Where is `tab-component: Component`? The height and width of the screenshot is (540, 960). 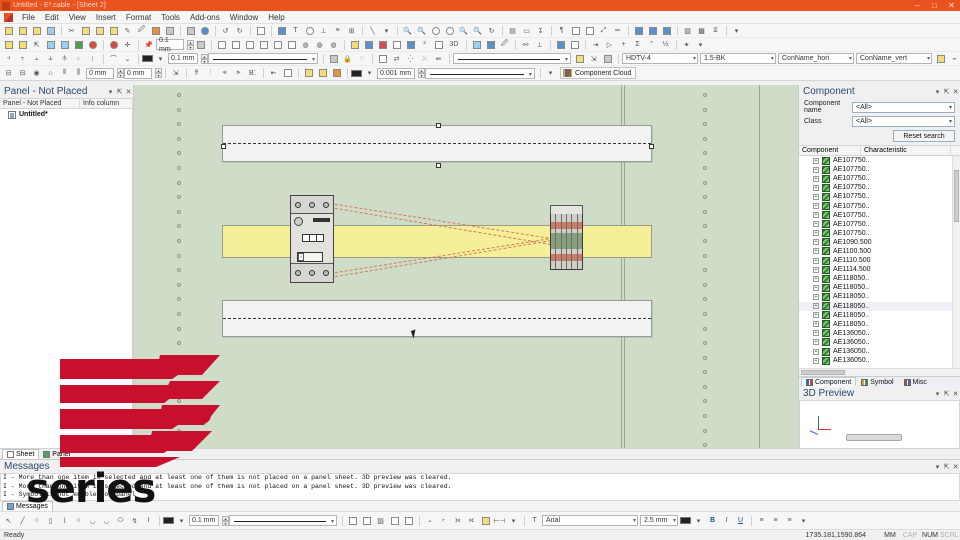 tab-component: Component is located at coordinates (829, 382).